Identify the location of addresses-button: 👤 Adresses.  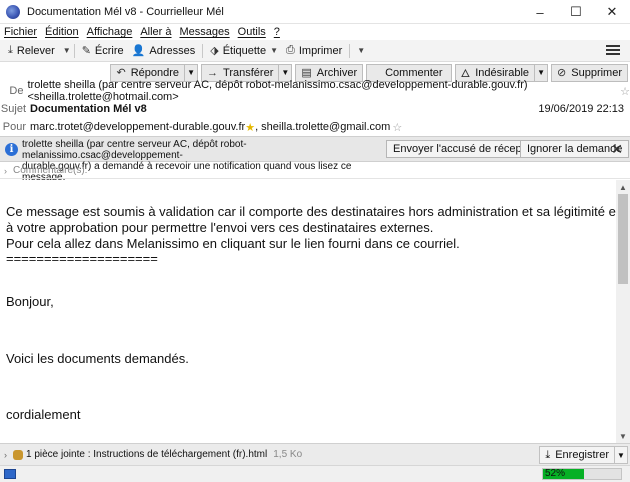
(164, 51).